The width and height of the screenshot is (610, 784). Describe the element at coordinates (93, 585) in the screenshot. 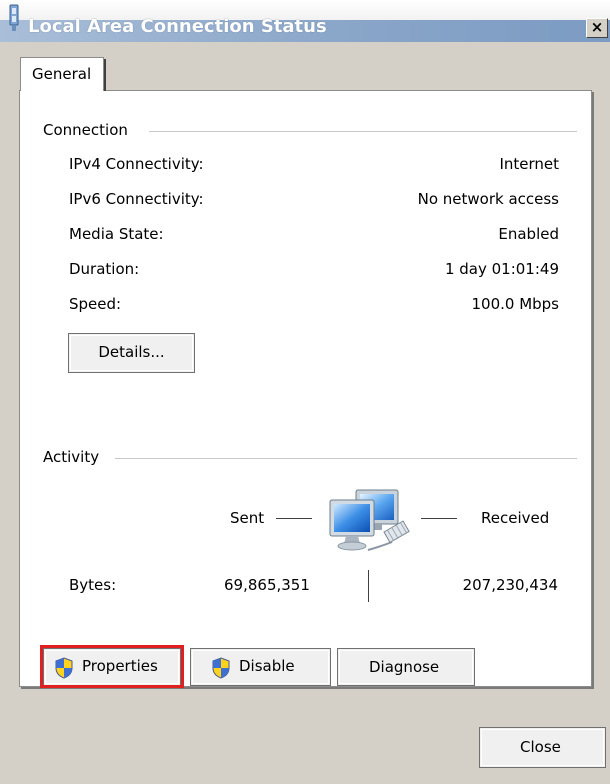

I see `bytes-label: Bytes:` at that location.